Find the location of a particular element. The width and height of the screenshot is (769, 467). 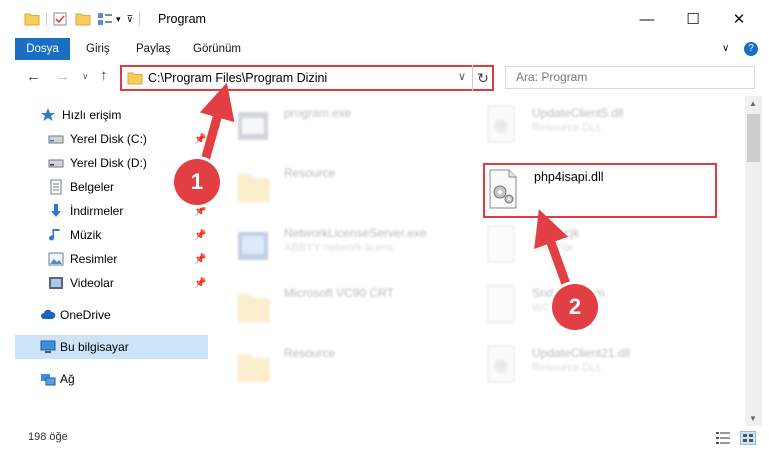

details-view-icon is located at coordinates (723, 438).